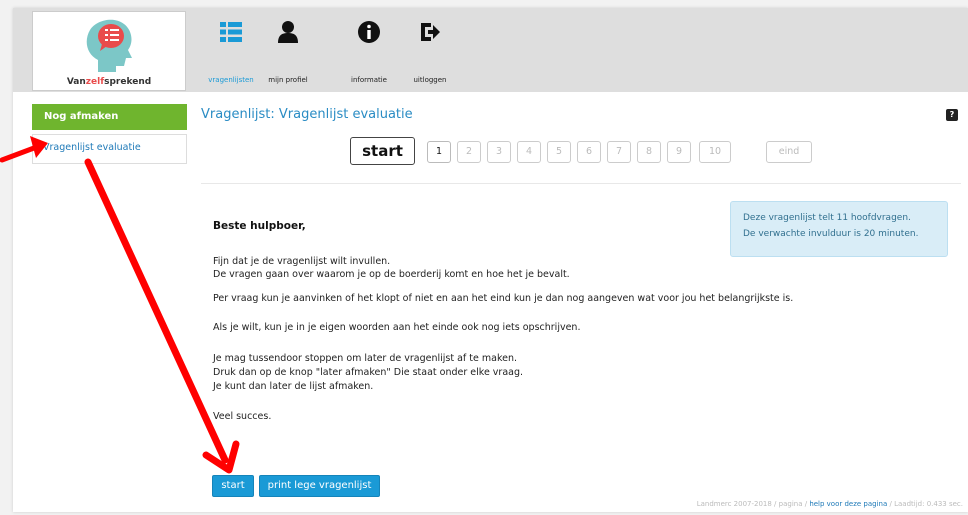 The image size is (968, 515). I want to click on logout-icon, so click(430, 32).